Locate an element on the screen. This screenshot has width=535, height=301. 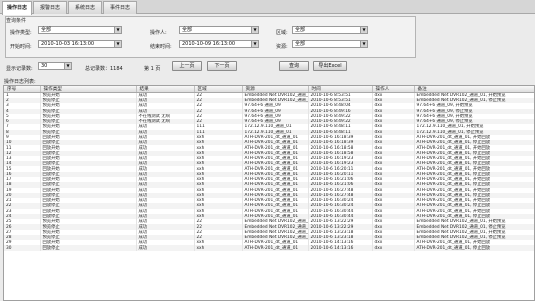
per-page-label: 显示记录数: is located at coordinates (19, 69).